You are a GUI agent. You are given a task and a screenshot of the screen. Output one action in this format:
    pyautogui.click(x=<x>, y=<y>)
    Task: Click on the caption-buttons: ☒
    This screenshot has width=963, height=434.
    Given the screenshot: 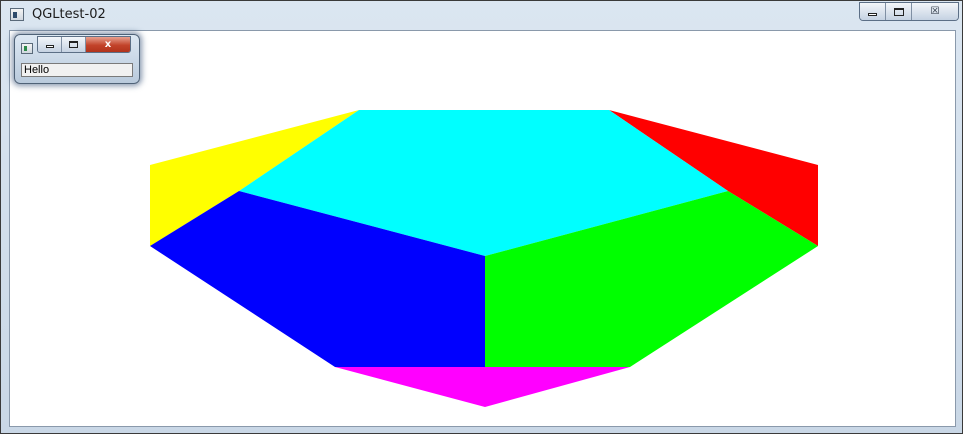 What is the action you would take?
    pyautogui.click(x=909, y=11)
    